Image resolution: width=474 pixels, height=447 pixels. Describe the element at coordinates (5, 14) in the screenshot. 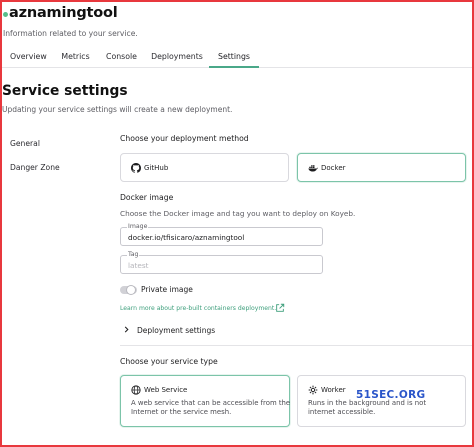

I see `status-indicator` at that location.